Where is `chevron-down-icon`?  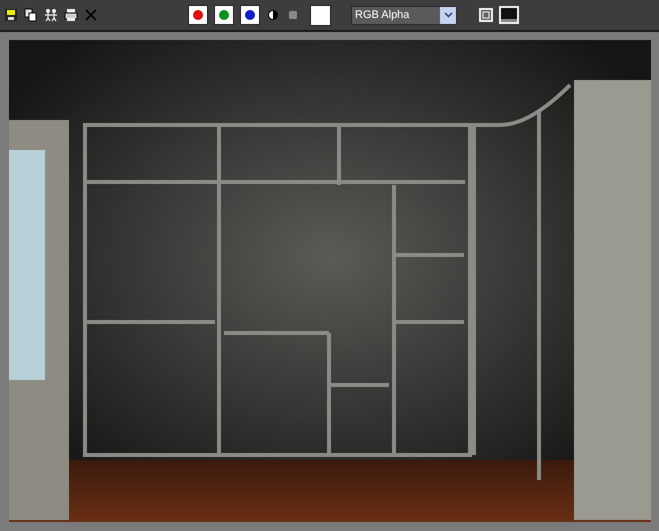 chevron-down-icon is located at coordinates (448, 15).